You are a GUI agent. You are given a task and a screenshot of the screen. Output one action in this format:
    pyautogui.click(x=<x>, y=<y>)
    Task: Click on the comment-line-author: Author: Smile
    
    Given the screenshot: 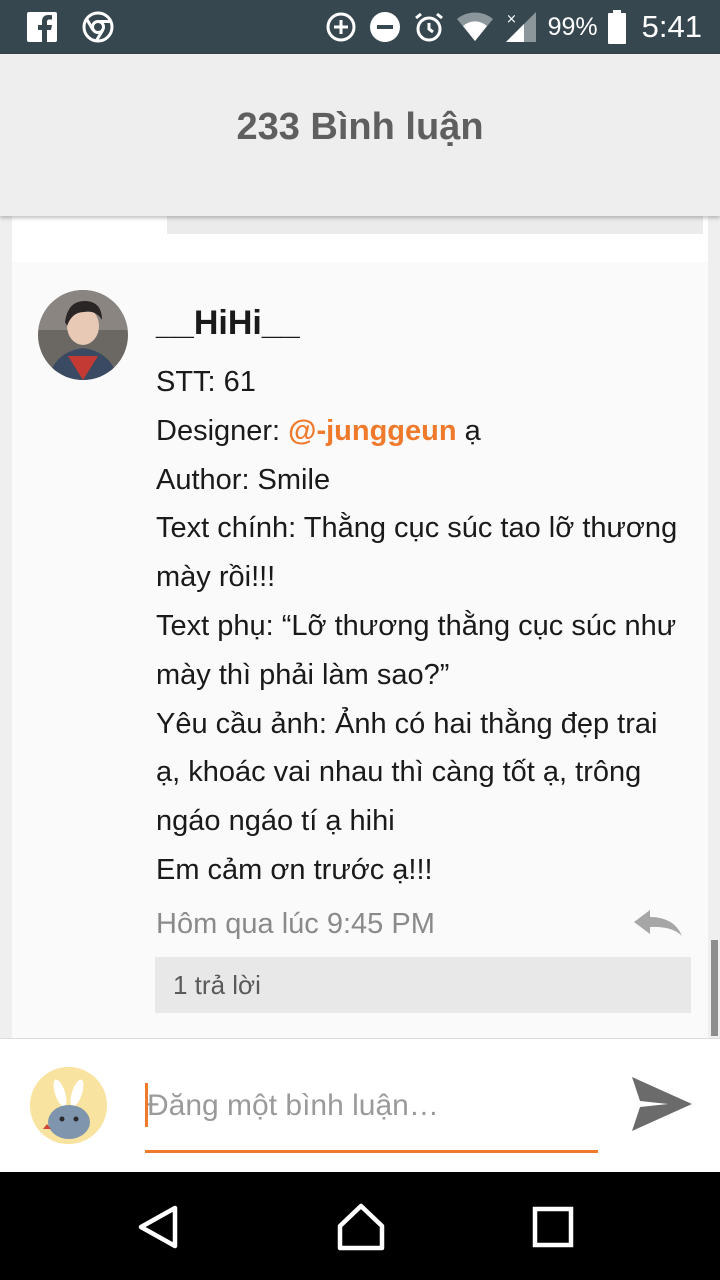 What is the action you would take?
    pyautogui.click(x=243, y=479)
    